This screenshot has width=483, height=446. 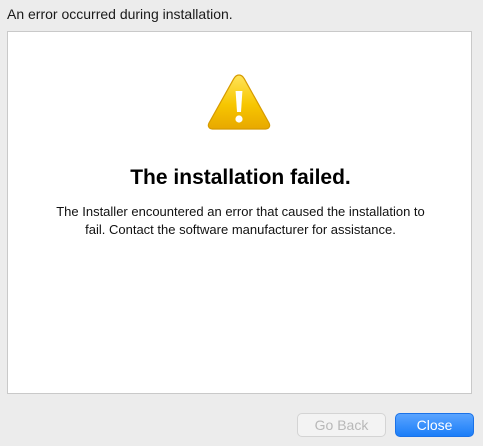 I want to click on close-button: Close, so click(x=434, y=425).